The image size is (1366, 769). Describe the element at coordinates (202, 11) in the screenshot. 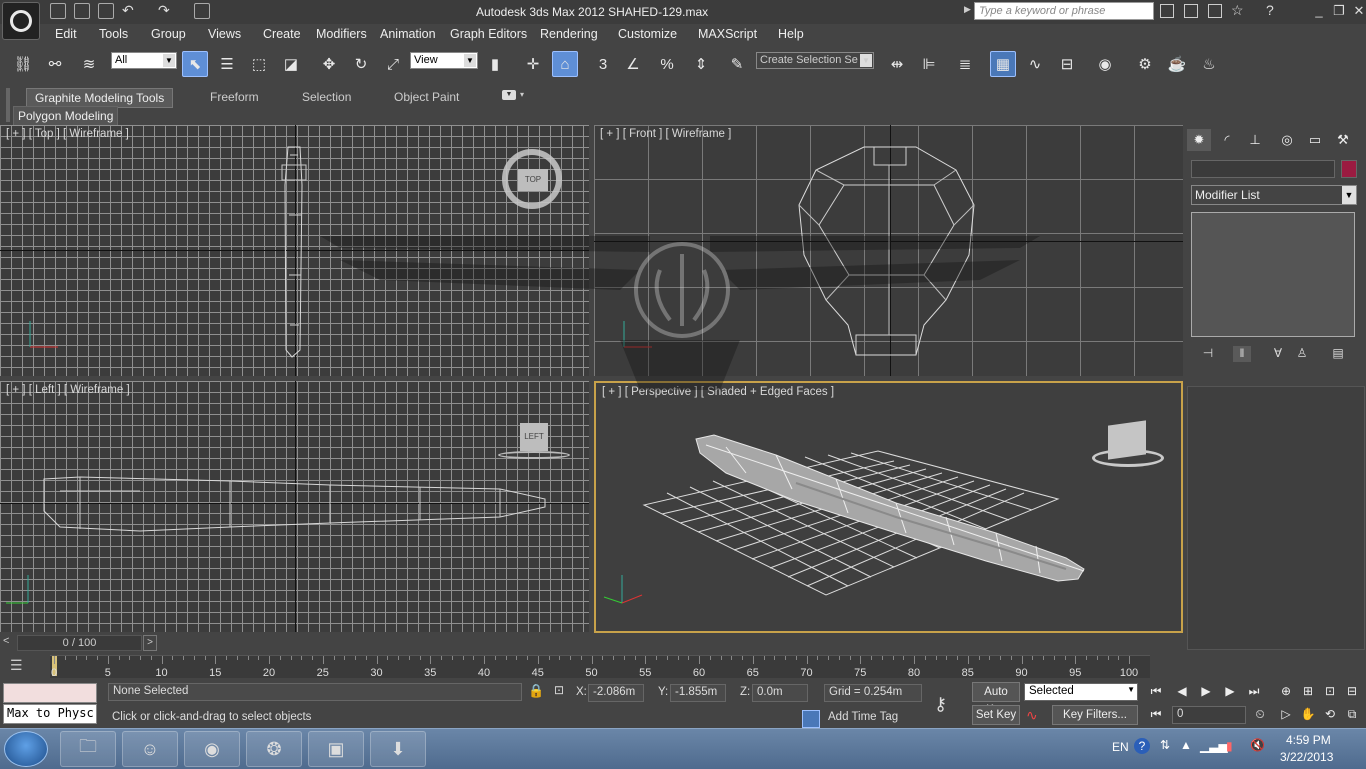

I see `project-folder-icon` at that location.